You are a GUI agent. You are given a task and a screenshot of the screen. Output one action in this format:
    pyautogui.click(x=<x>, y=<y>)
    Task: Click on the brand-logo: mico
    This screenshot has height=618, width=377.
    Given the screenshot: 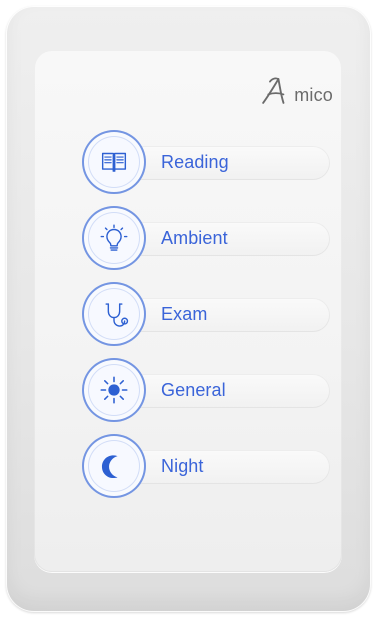 What is the action you would take?
    pyautogui.click(x=295, y=91)
    